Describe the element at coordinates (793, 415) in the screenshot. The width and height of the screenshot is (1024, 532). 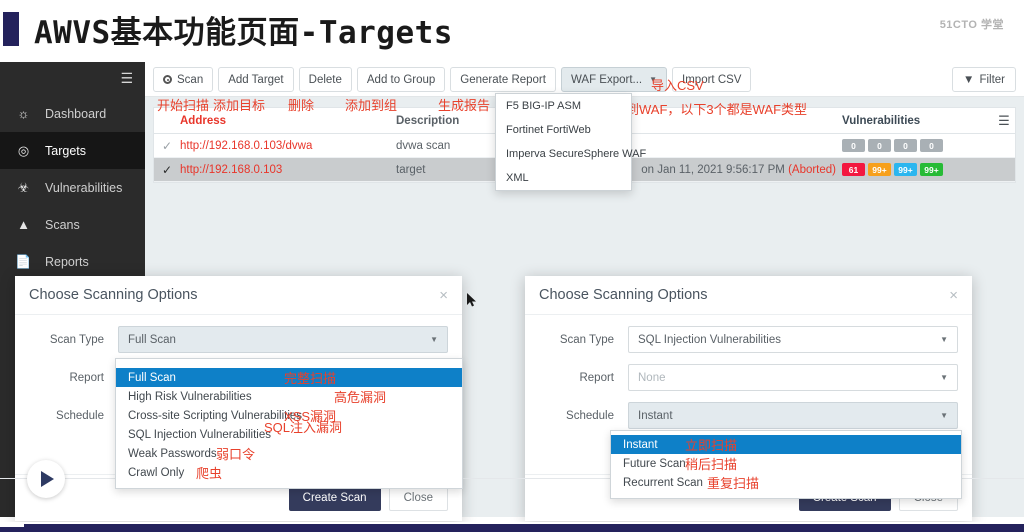
I see `schedule-select: Instant ▼` at that location.